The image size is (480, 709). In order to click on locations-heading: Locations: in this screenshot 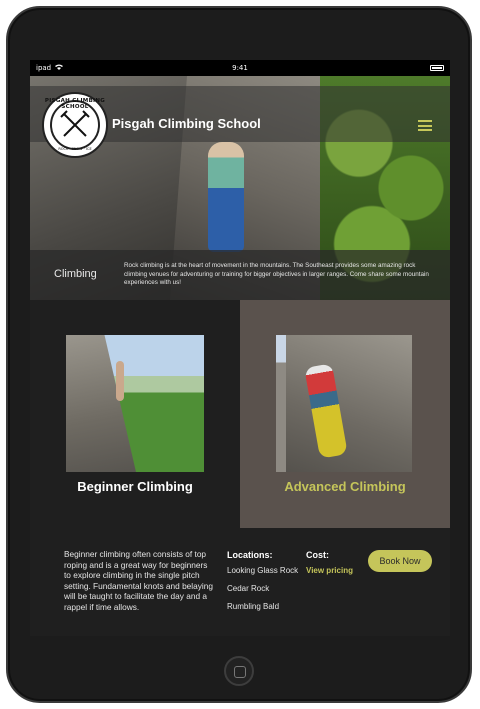, I will do `click(250, 555)`.